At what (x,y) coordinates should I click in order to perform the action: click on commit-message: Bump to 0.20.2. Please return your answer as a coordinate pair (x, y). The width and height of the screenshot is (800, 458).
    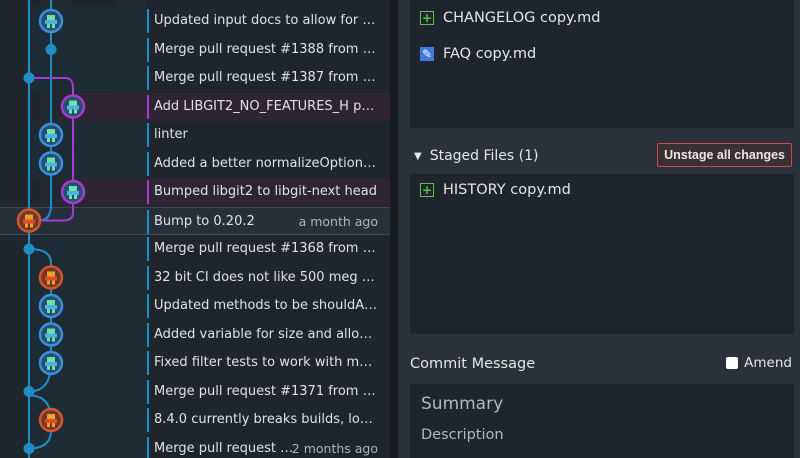
    Looking at the image, I should click on (204, 221).